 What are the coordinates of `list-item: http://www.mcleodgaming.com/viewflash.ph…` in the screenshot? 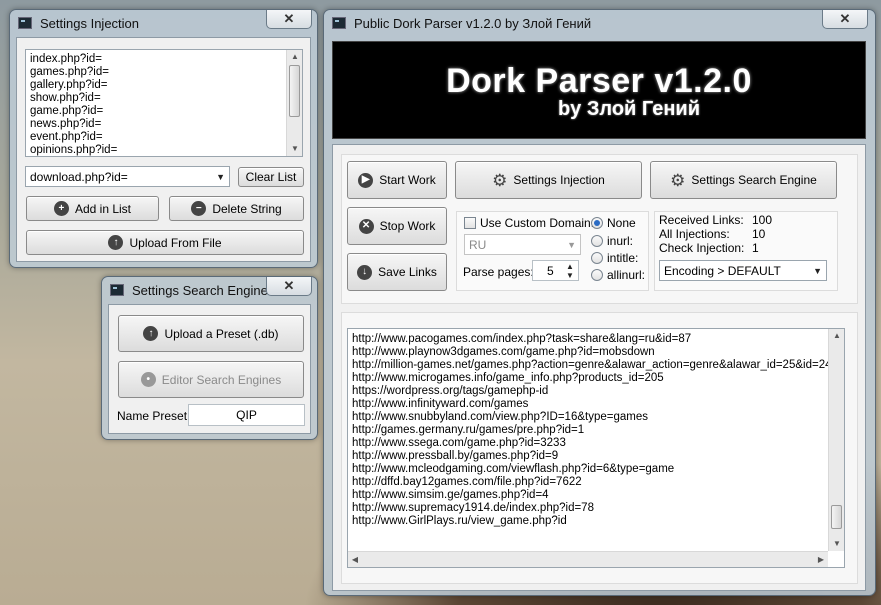 It's located at (596, 469).